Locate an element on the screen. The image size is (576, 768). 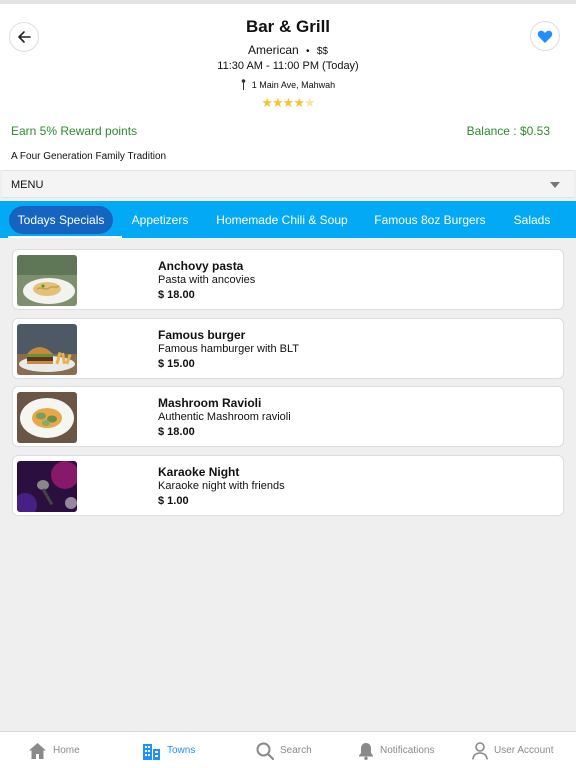
cuisine-label: American is located at coordinates (273, 50).